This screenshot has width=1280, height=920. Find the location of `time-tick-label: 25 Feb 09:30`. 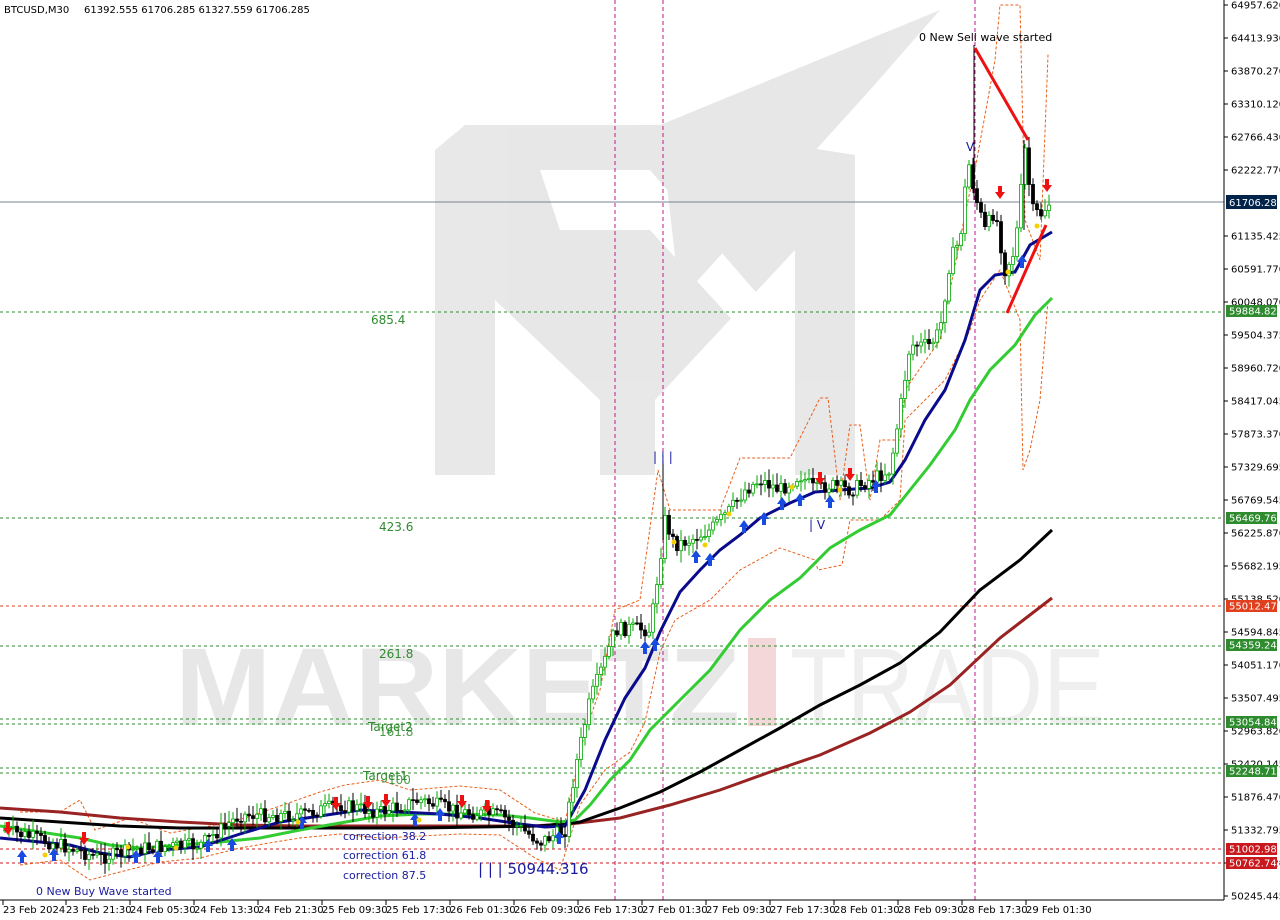

time-tick-label: 25 Feb 09:30 is located at coordinates (355, 910).